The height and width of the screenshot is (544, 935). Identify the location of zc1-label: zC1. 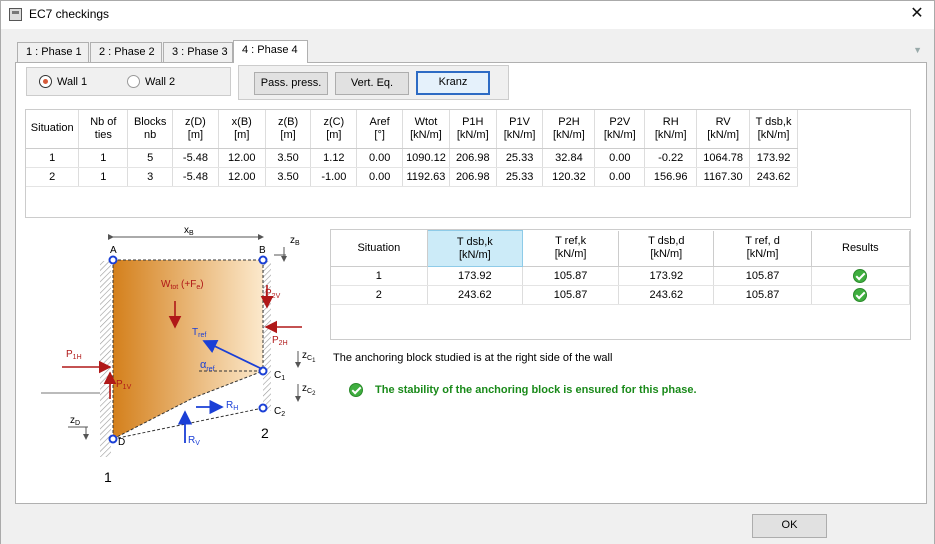
(309, 357).